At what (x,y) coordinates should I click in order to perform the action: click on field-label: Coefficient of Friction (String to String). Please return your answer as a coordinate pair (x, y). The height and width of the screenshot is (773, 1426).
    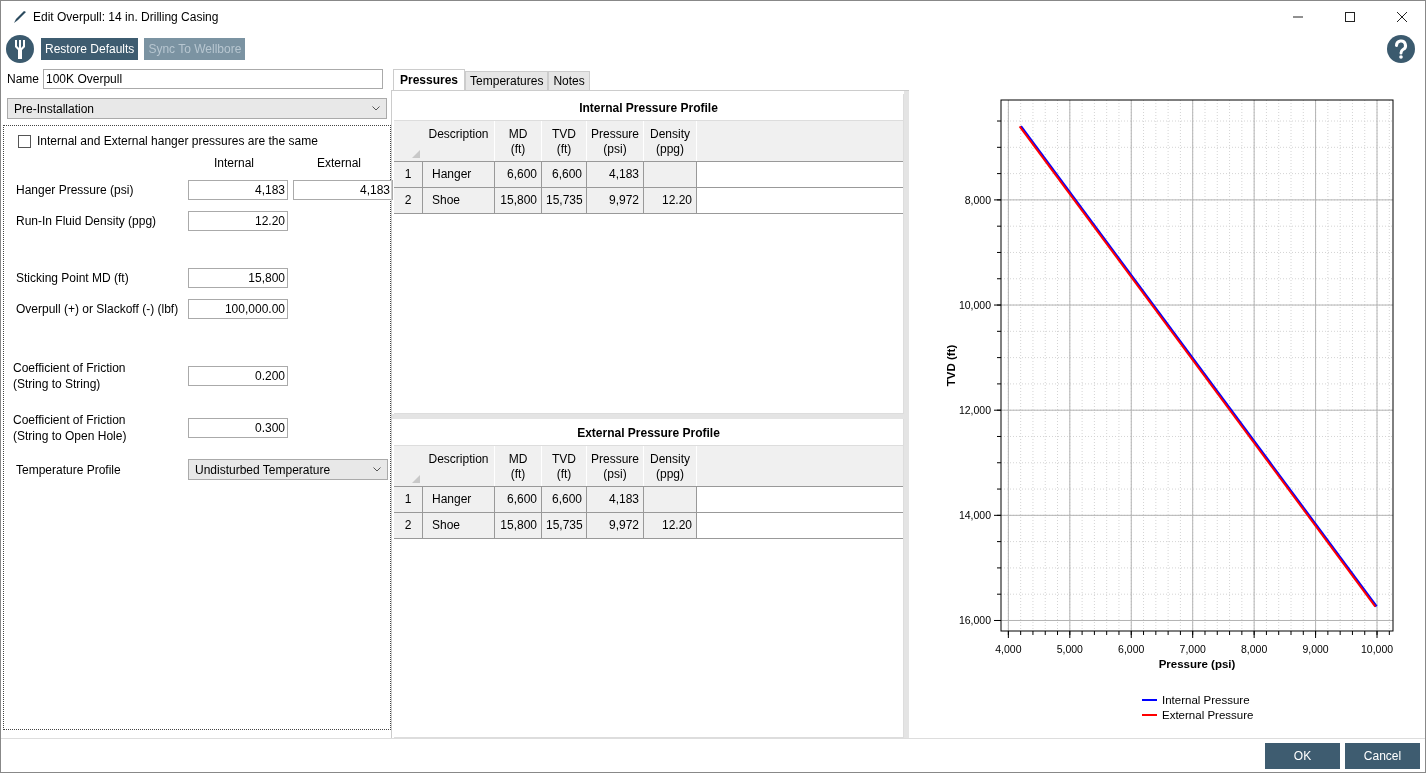
    Looking at the image, I should click on (70, 376).